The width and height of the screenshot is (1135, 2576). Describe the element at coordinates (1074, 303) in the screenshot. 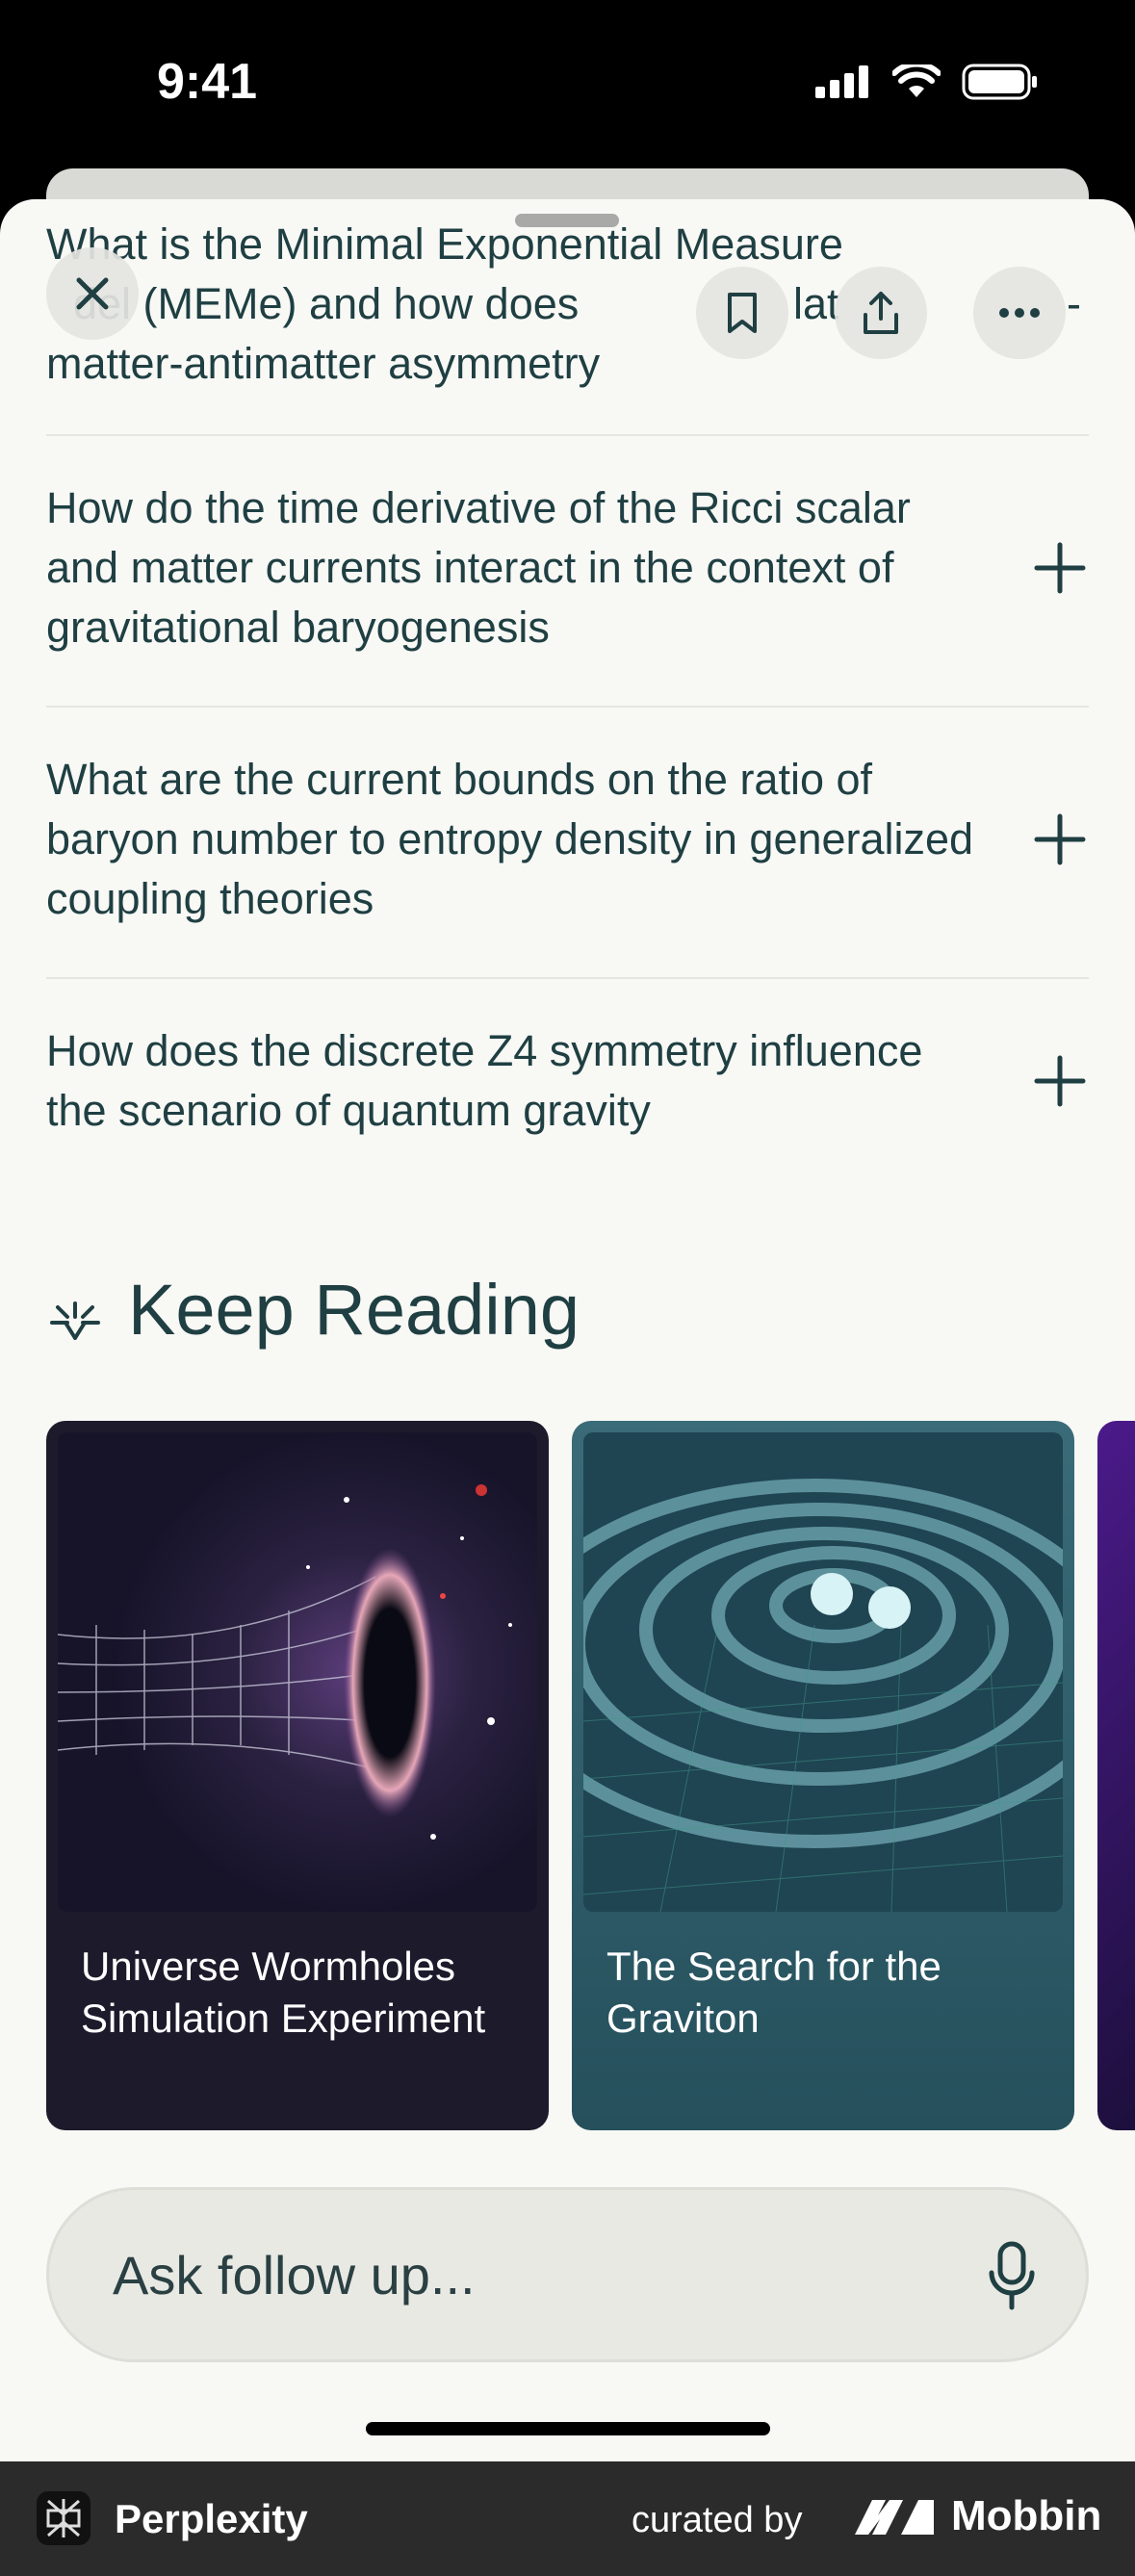

I see `question-line: -` at that location.